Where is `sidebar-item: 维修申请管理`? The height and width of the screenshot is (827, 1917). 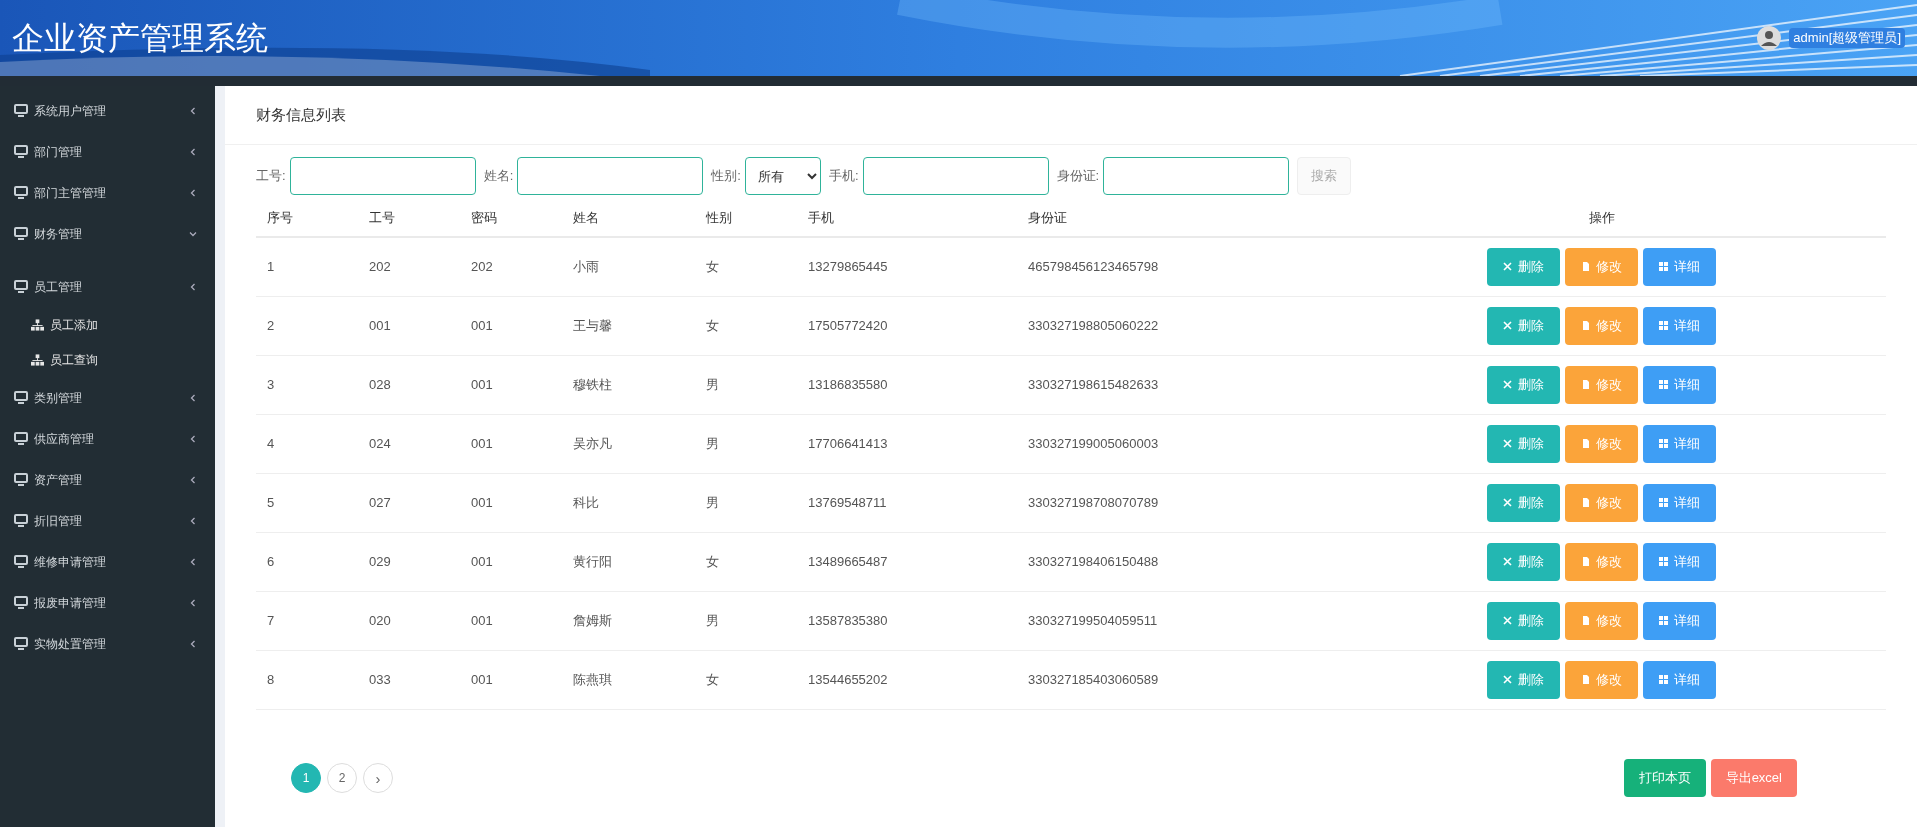
sidebar-item: 维修申请管理 is located at coordinates (107, 561).